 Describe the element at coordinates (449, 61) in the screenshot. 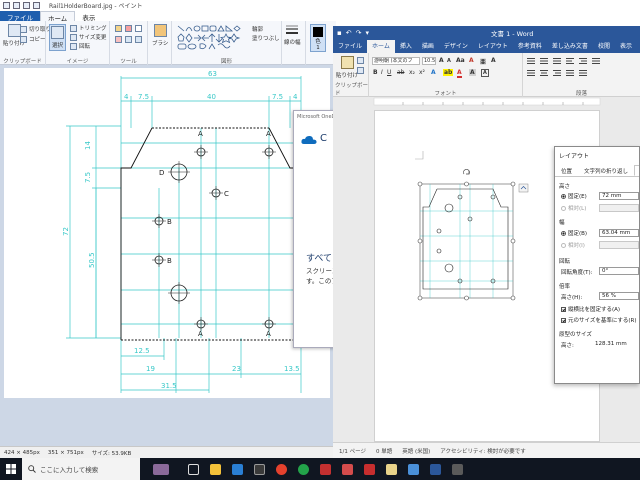

I see `shrink-font-icon: A` at that location.